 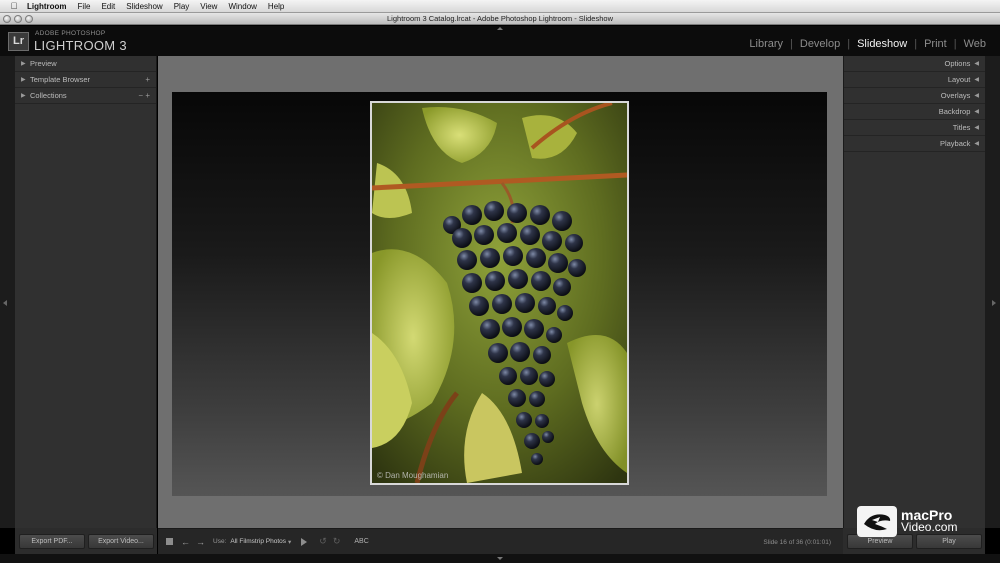 What do you see at coordinates (882, 44) in the screenshot?
I see `module-slideshow: Slideshow` at bounding box center [882, 44].